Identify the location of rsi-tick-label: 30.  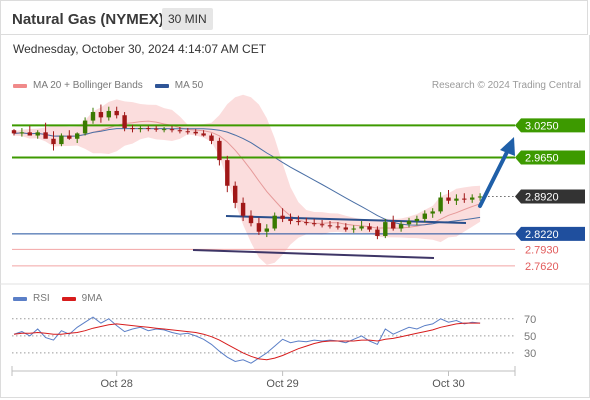
(530, 354).